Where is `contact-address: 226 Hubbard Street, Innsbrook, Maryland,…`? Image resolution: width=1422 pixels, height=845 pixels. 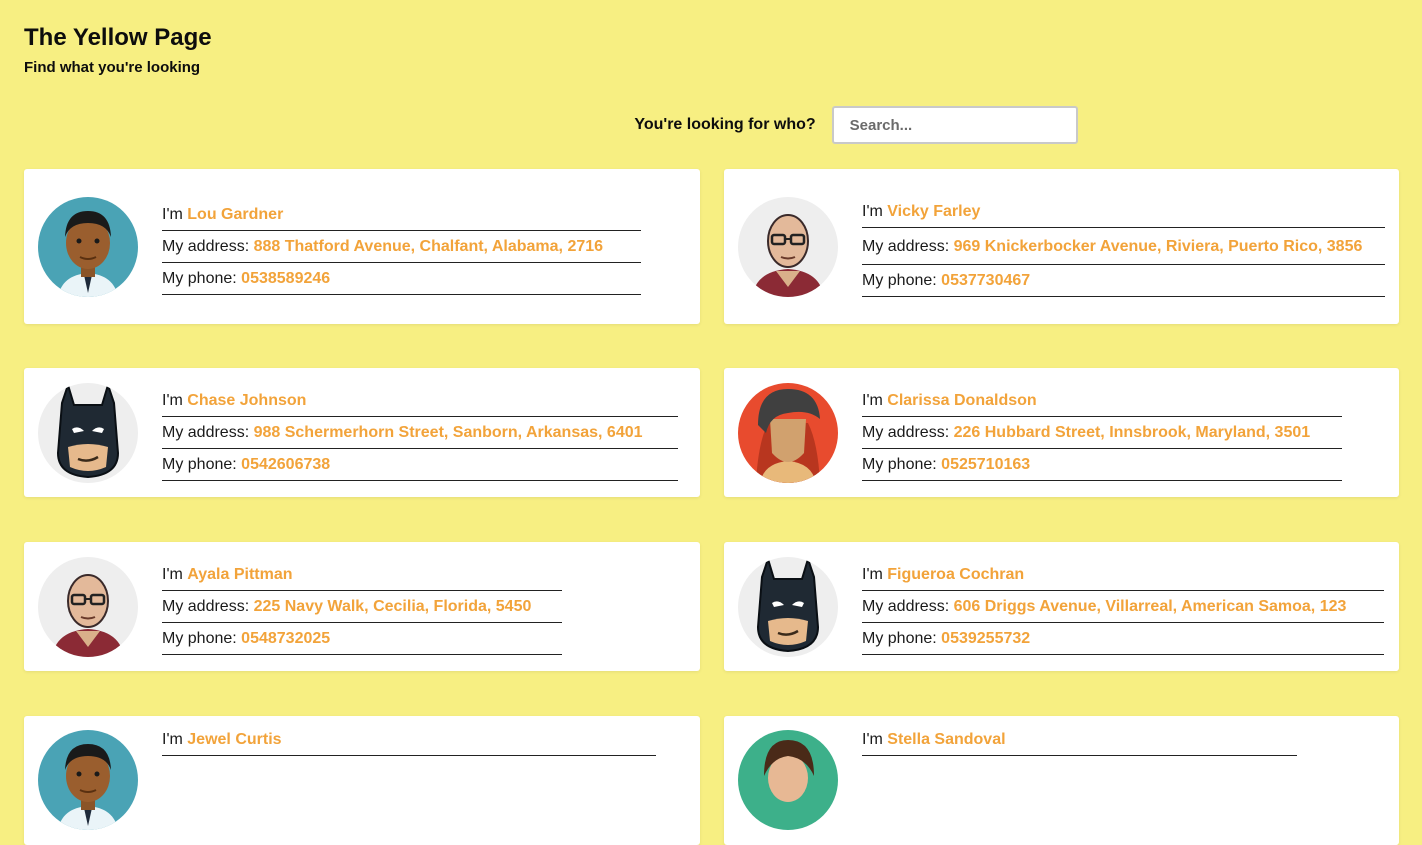
contact-address: 226 Hubbard Street, Innsbrook, Maryland,… is located at coordinates (1132, 432).